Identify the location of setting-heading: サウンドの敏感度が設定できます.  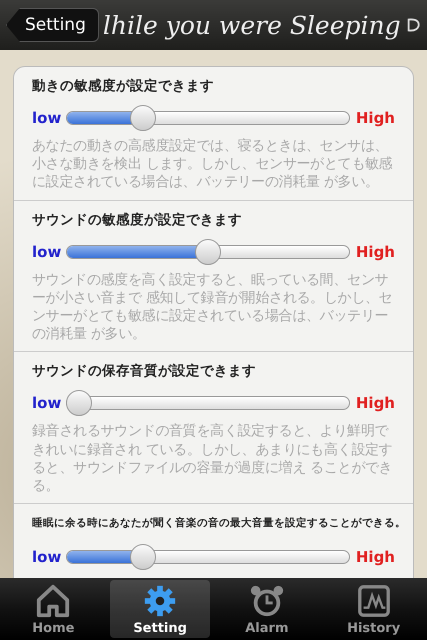
(137, 219).